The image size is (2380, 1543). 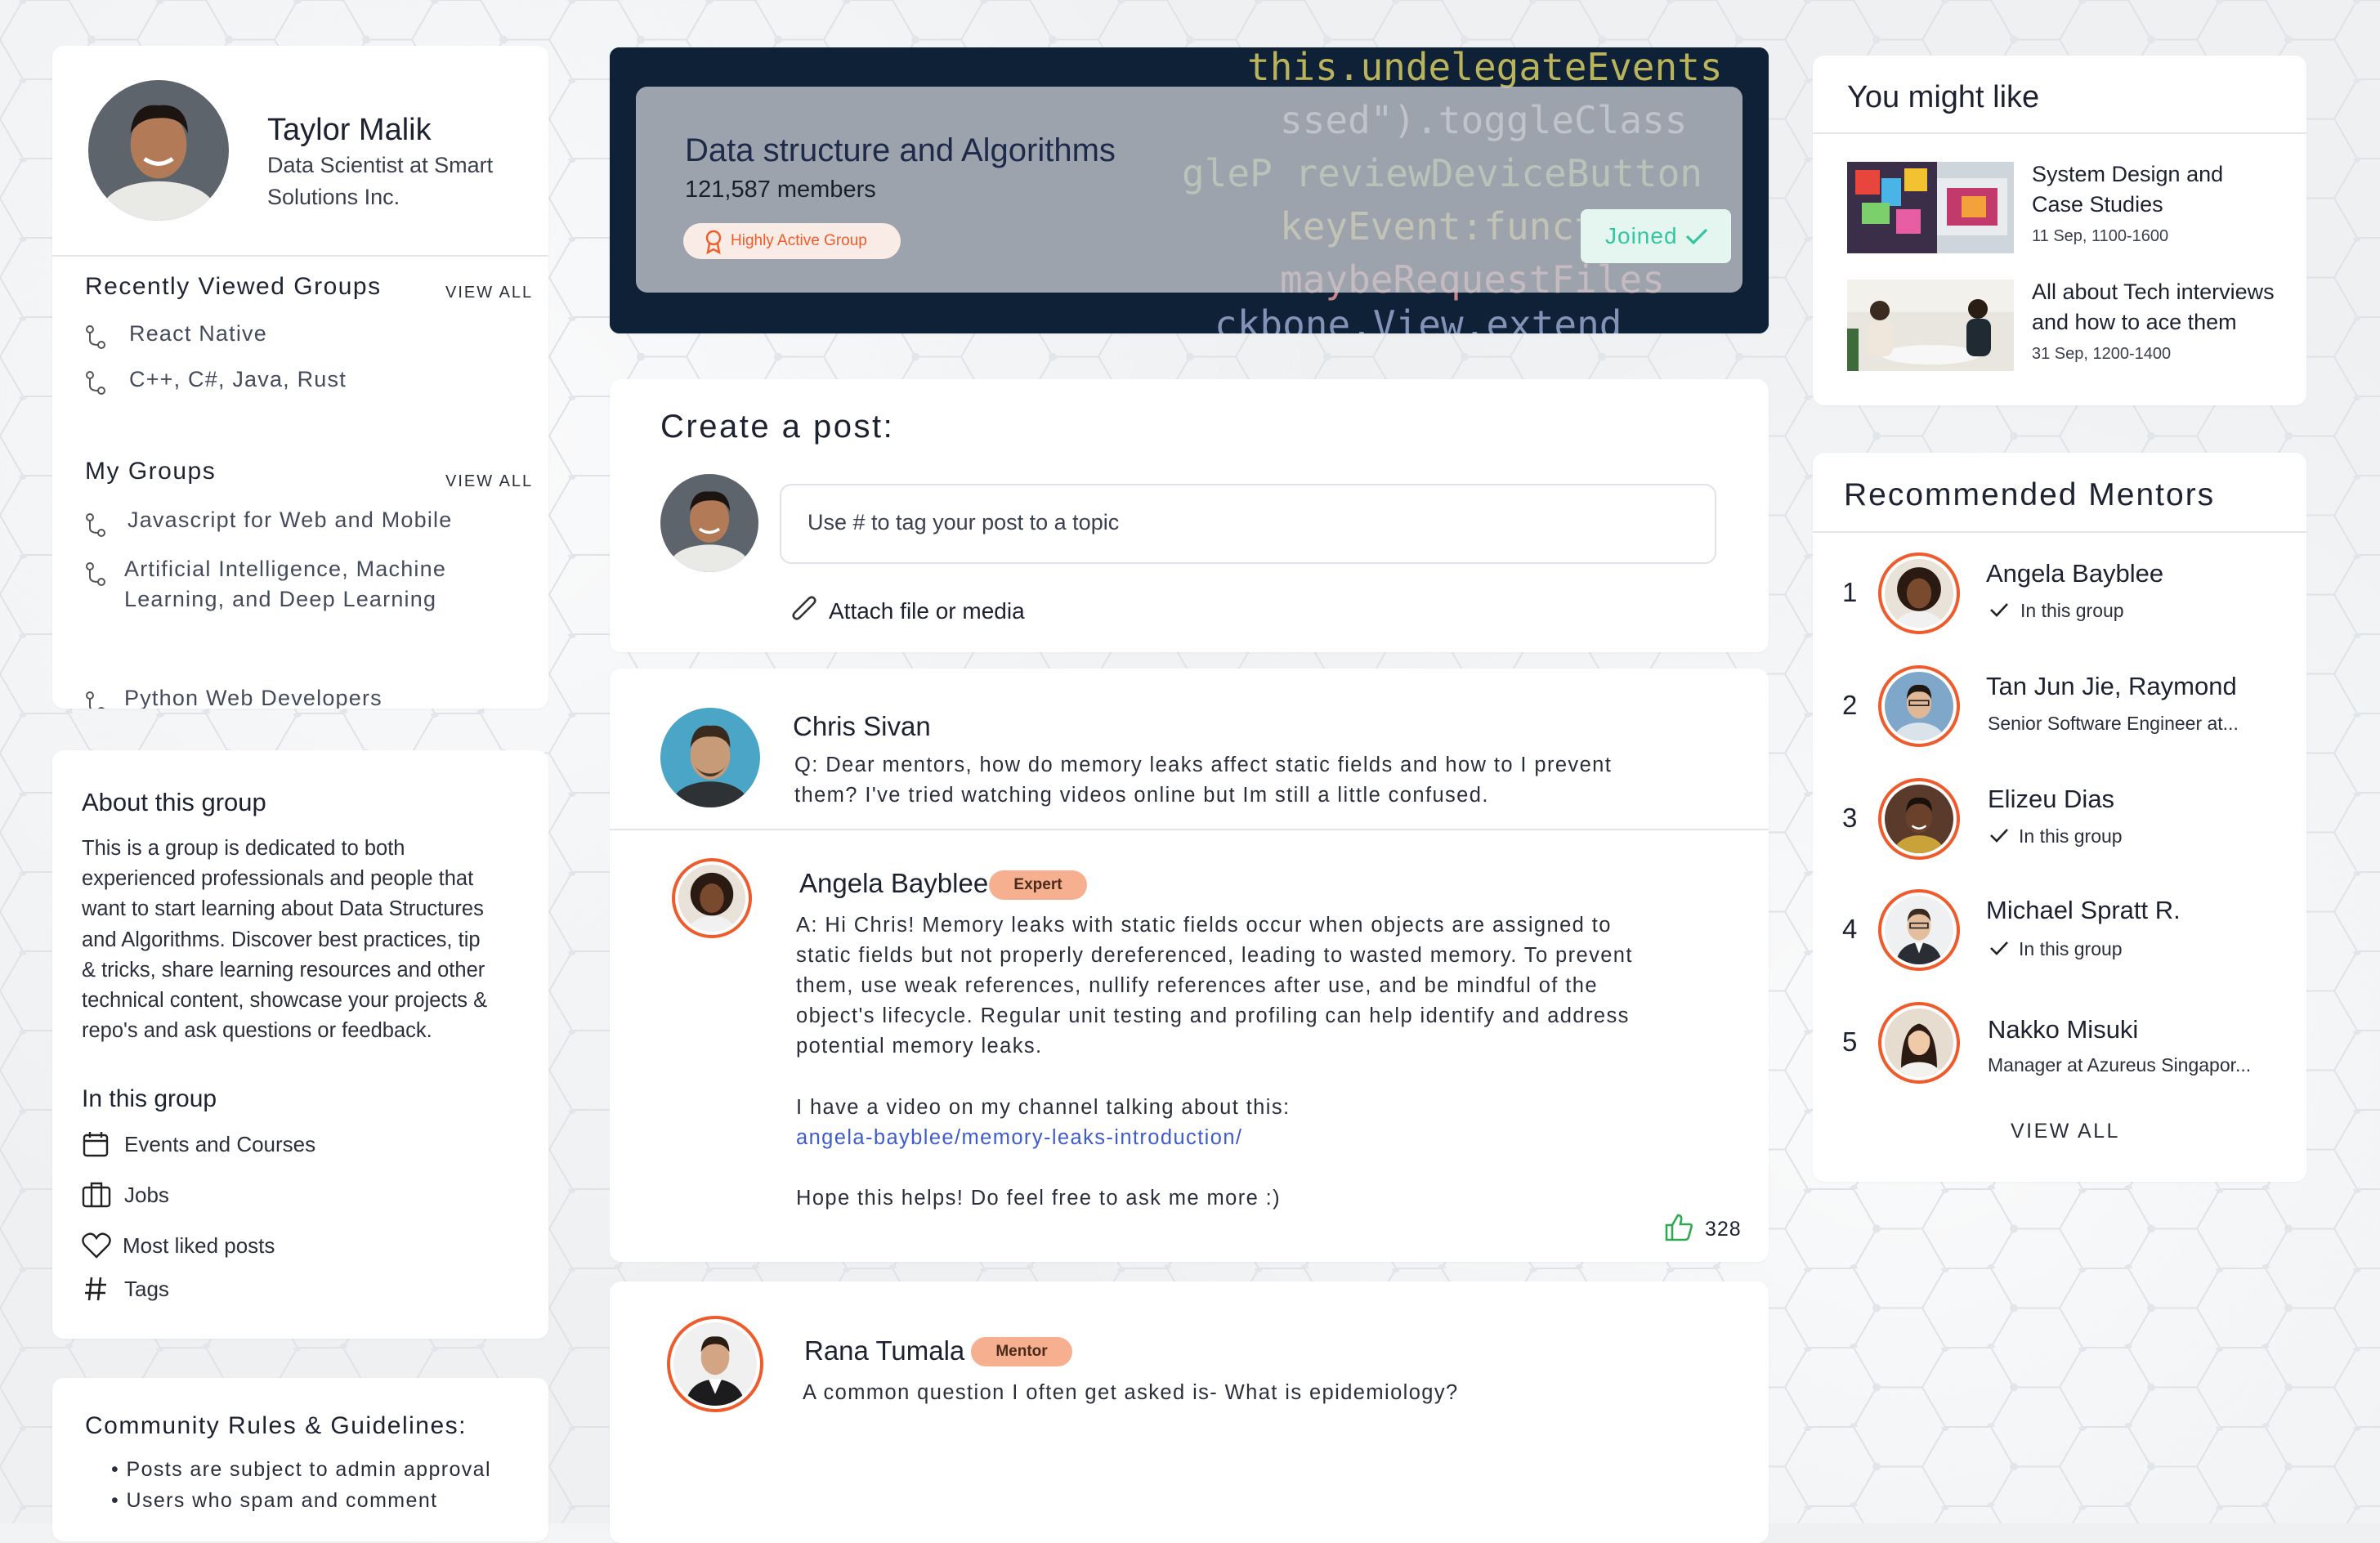 I want to click on create-post-heading: Create a post:, so click(x=777, y=427).